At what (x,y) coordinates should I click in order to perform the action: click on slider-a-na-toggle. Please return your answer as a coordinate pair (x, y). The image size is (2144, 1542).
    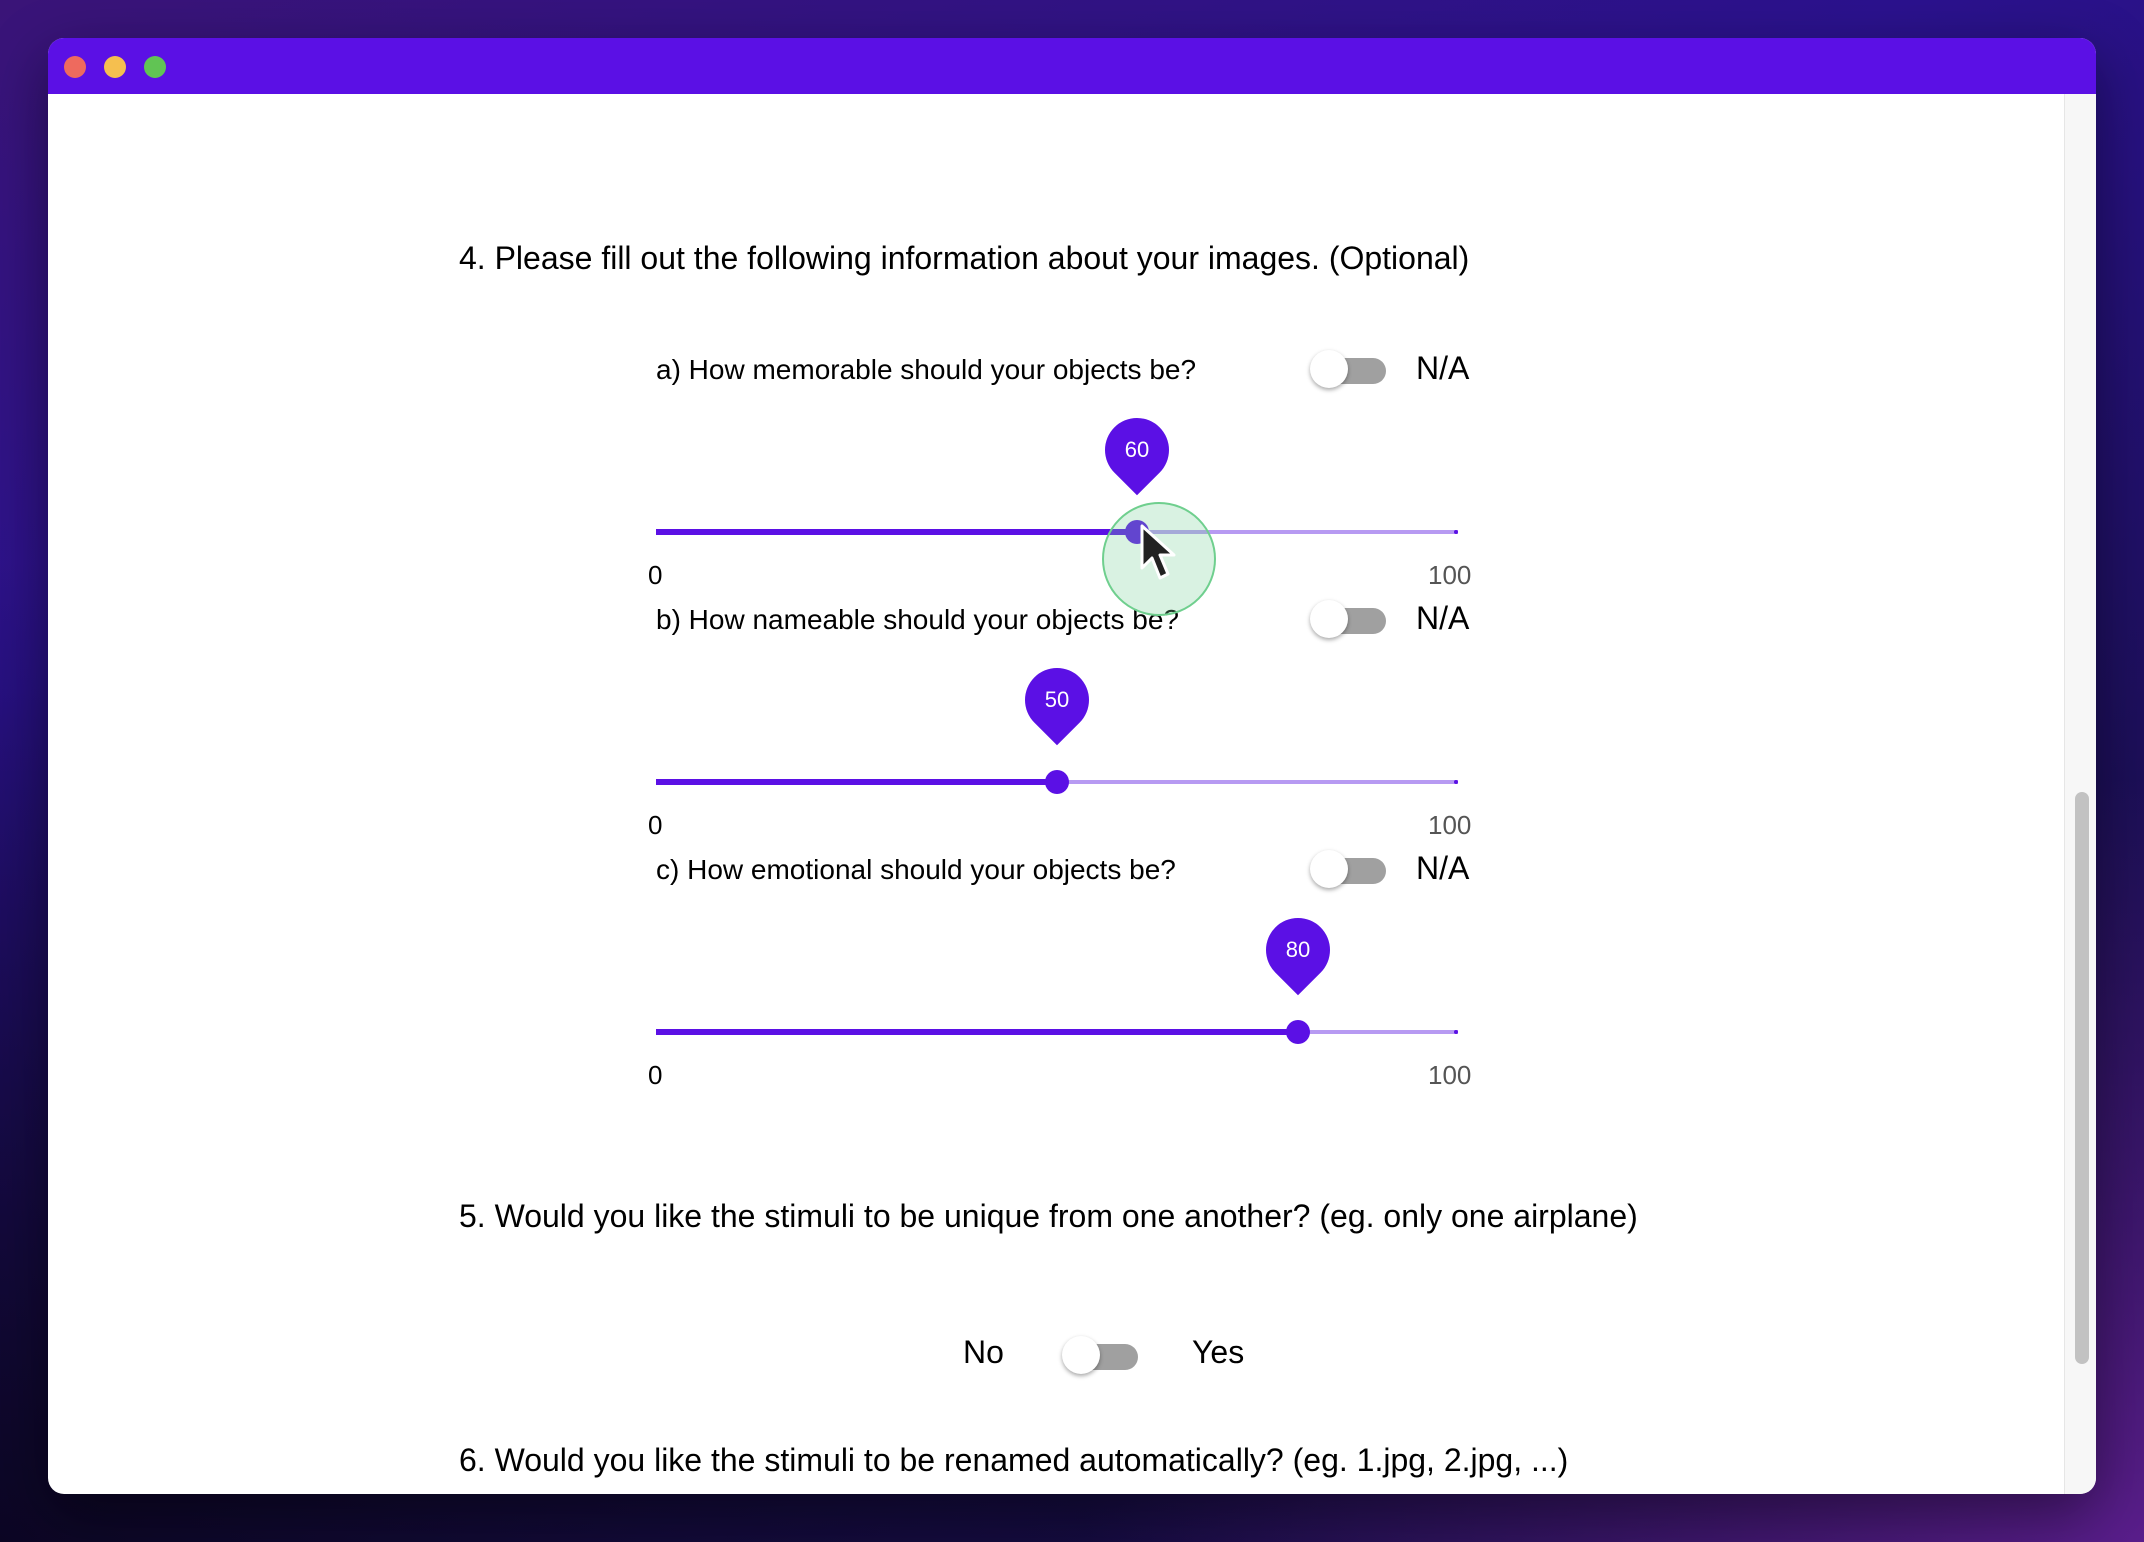
    Looking at the image, I should click on (1350, 368).